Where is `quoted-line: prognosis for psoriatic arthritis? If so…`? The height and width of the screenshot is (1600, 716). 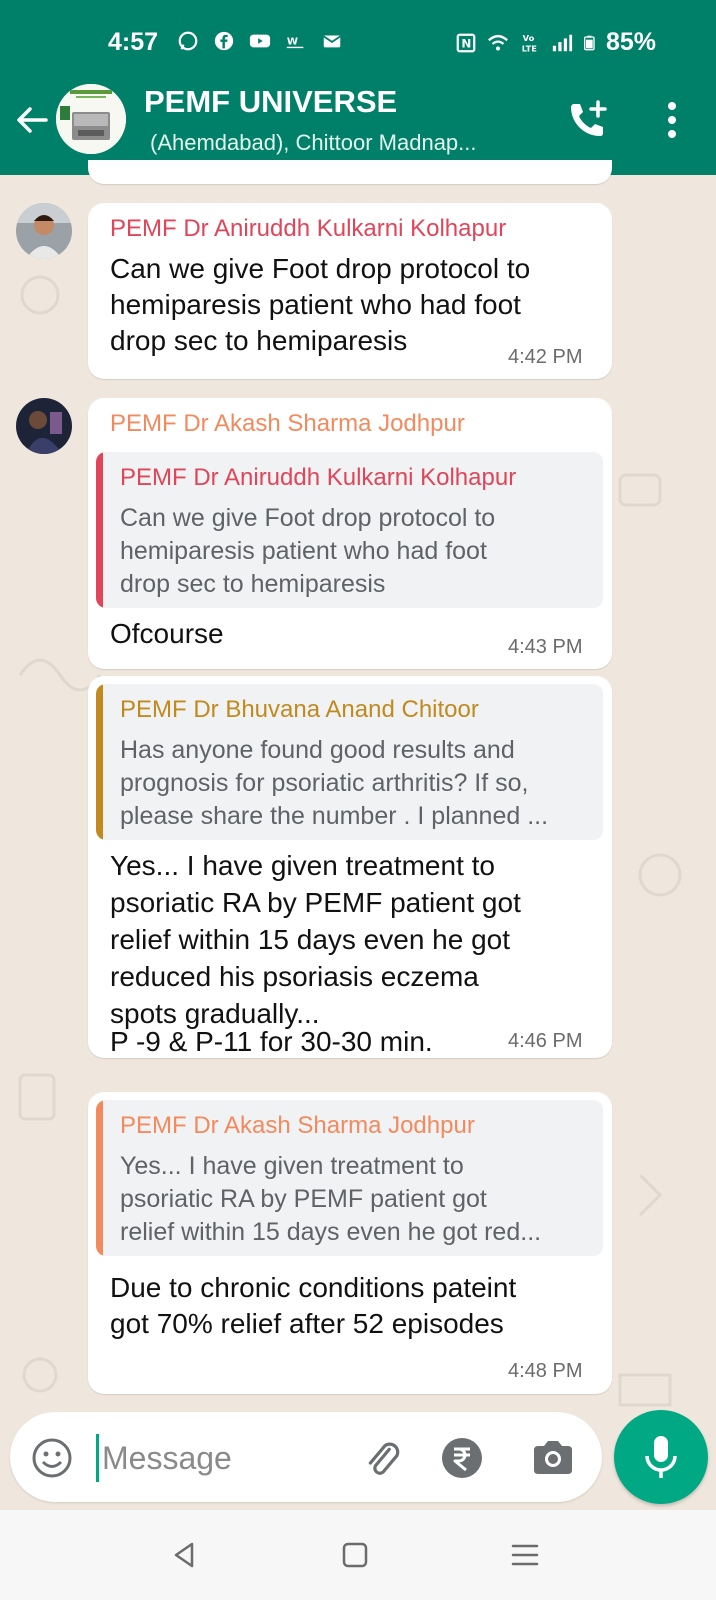 quoted-line: prognosis for psoriatic arthritis? If so… is located at coordinates (324, 783).